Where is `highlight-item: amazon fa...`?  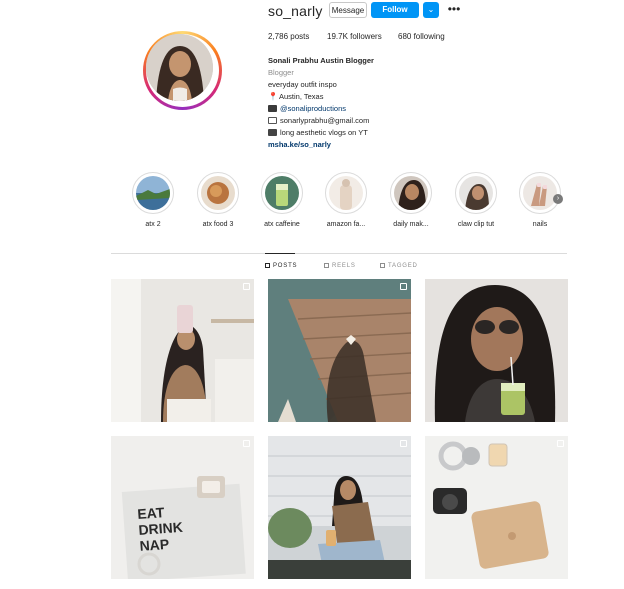
highlight-item: amazon fa... is located at coordinates (346, 200).